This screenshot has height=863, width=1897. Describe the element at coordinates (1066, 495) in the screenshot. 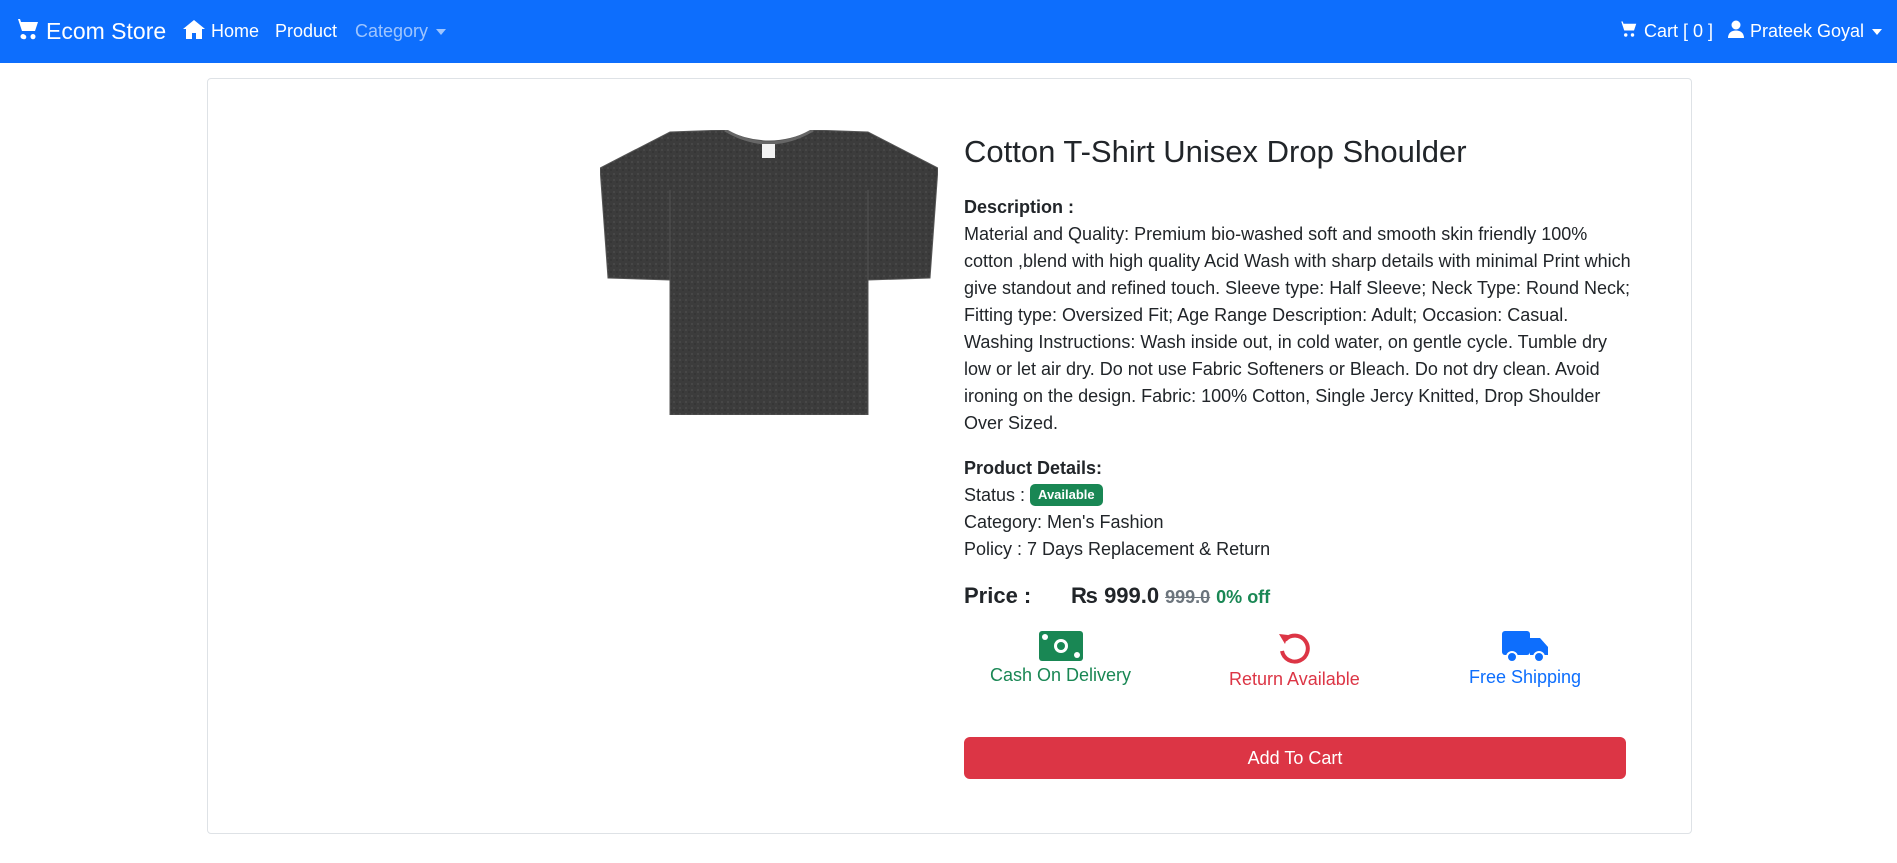

I see `status-badge: Available` at that location.